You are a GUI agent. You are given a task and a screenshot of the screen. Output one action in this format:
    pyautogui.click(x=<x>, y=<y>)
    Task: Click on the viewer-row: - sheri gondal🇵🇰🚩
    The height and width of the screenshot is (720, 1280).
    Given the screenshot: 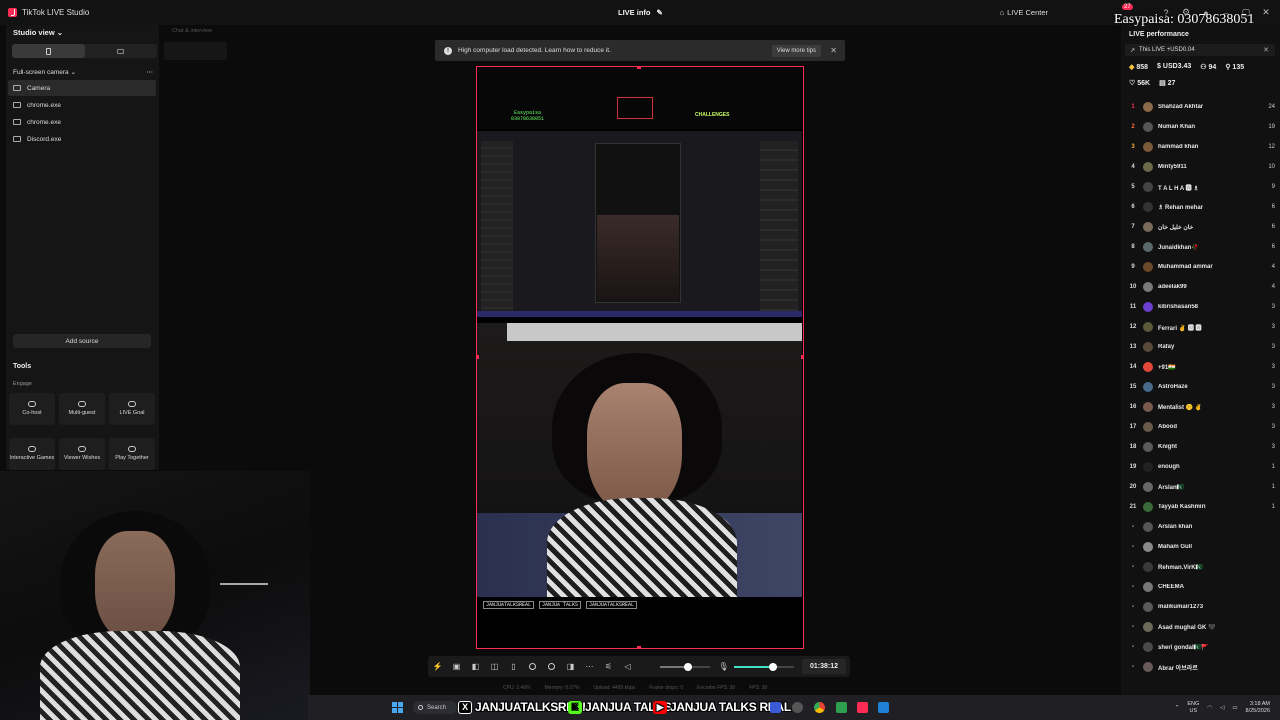 What is the action you would take?
    pyautogui.click(x=1200, y=647)
    